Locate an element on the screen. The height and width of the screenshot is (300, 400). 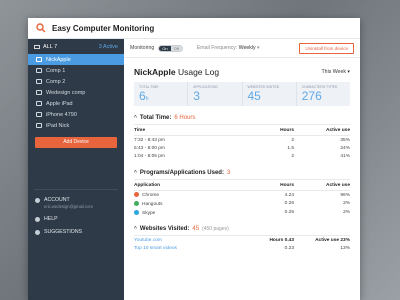
application-name: Hangouts is located at coordinates (152, 204).